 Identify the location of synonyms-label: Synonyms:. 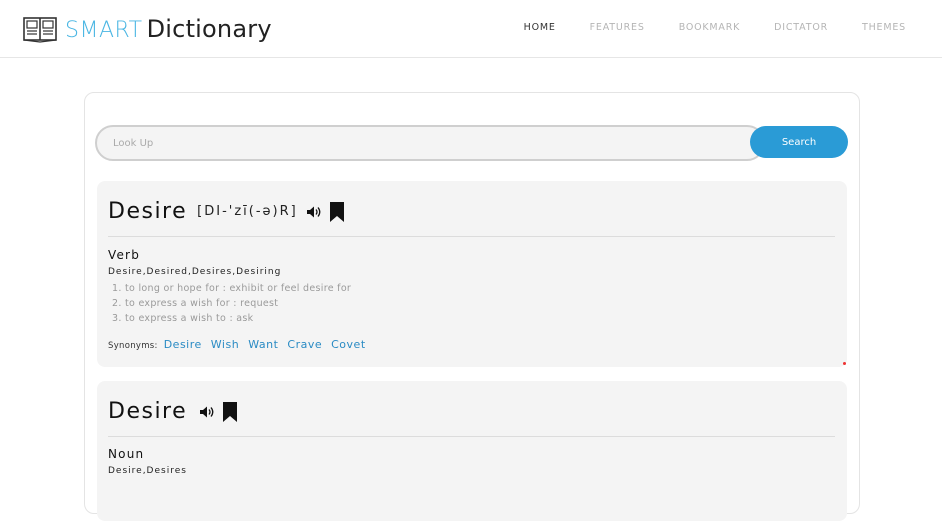
(133, 346).